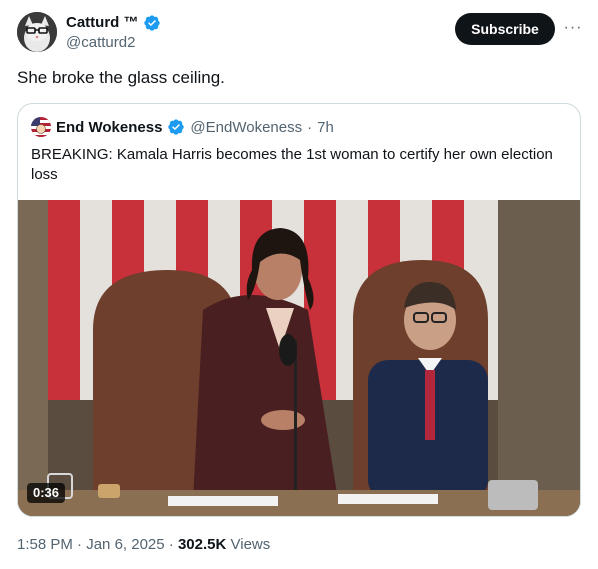 This screenshot has height=569, width=598. Describe the element at coordinates (125, 544) in the screenshot. I see `tweet-date: Jan 6, 2025` at that location.